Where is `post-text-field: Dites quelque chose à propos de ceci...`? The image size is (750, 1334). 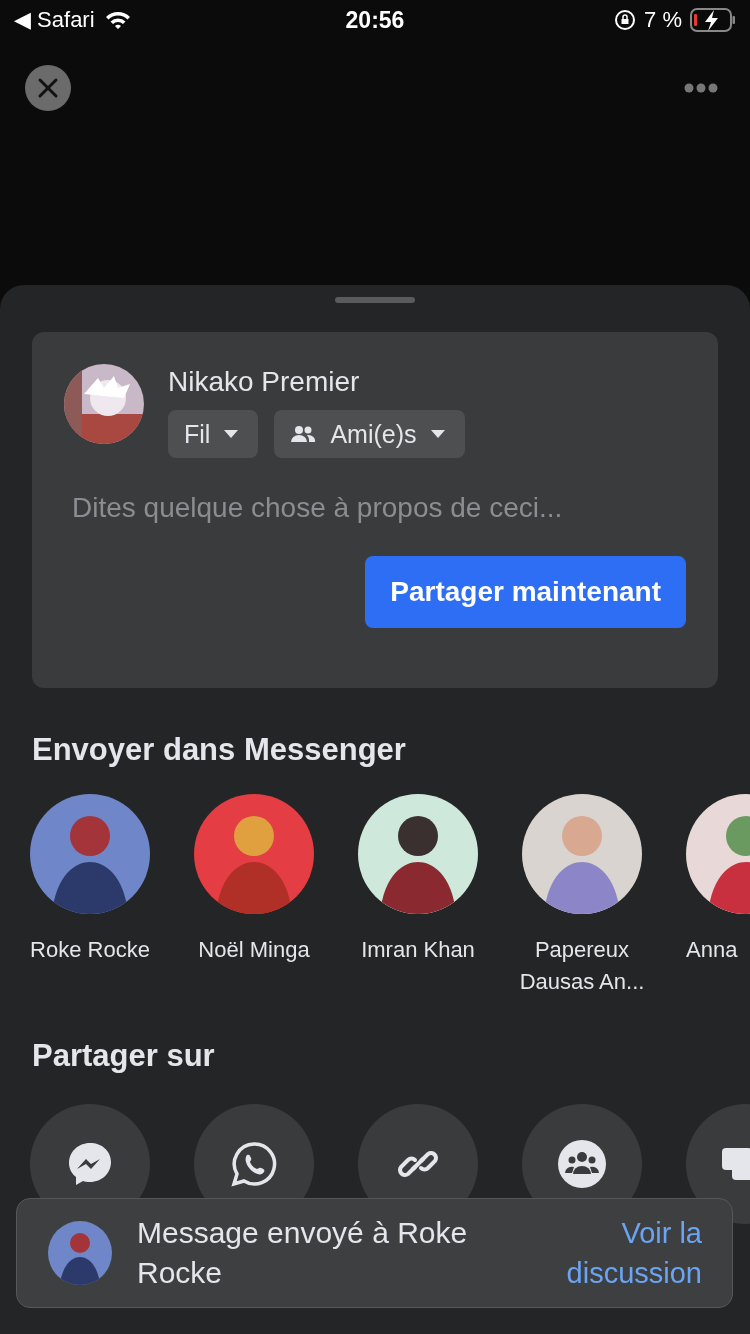
post-text-field: Dites quelque chose à propos de ceci... is located at coordinates (375, 508).